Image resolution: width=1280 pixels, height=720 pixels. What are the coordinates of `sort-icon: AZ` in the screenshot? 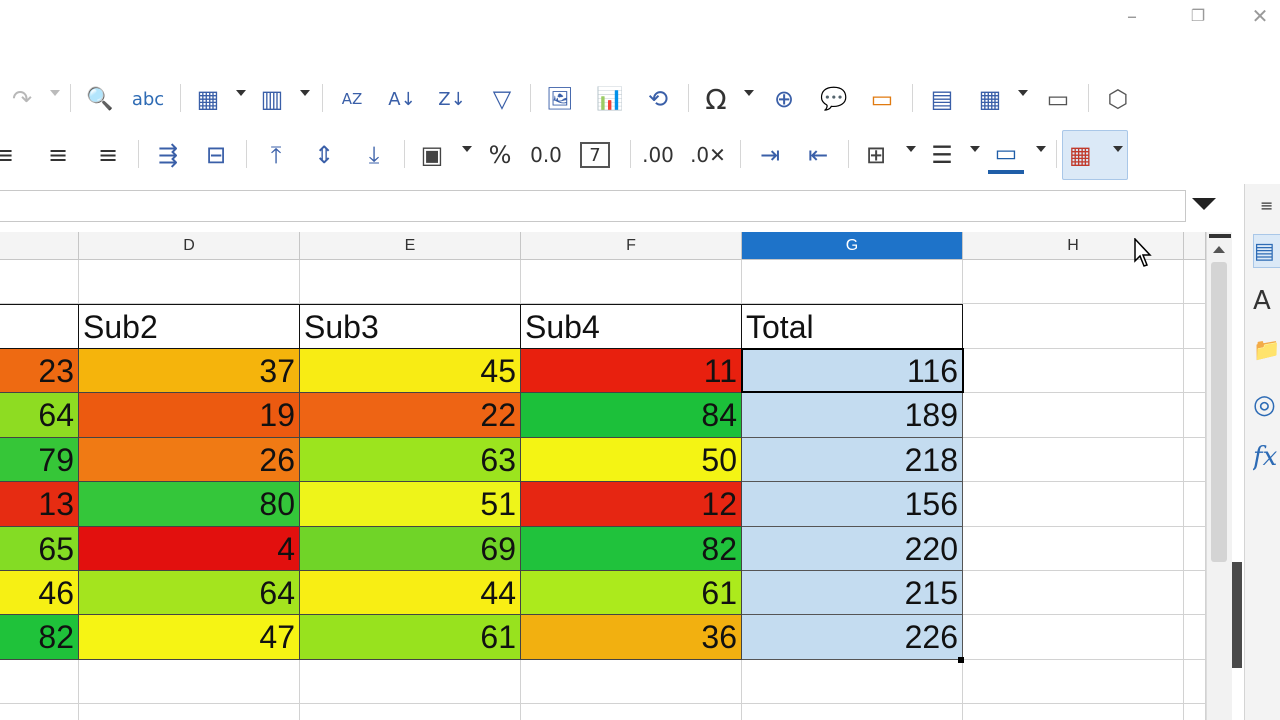 It's located at (352, 99).